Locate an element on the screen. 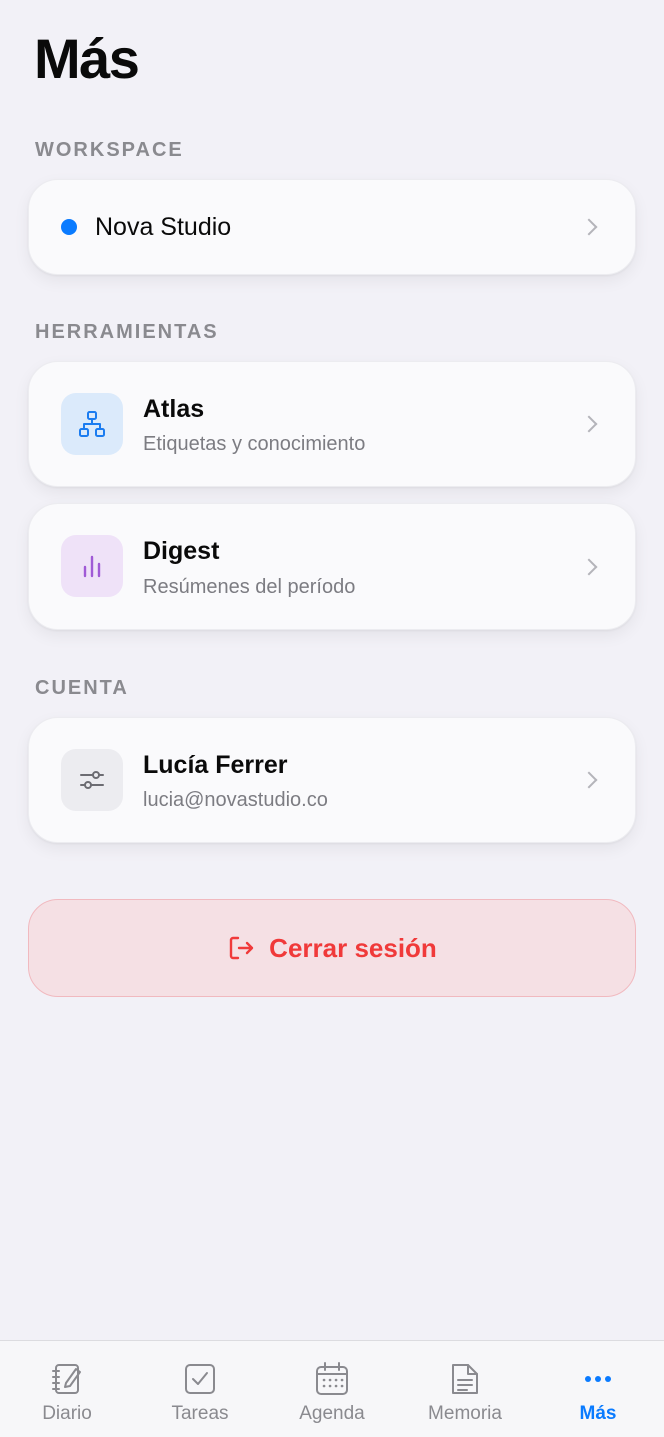 This screenshot has width=664, height=1437. tab-tareas: Tareas is located at coordinates (200, 1389).